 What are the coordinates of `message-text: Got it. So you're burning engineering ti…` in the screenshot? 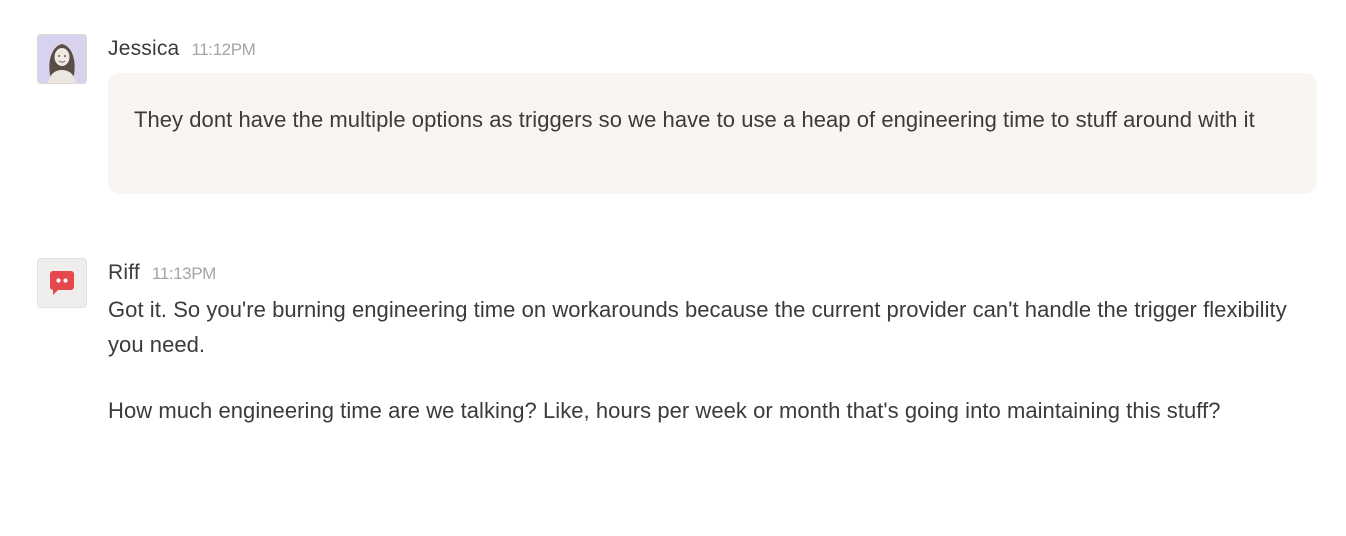 It's located at (697, 327).